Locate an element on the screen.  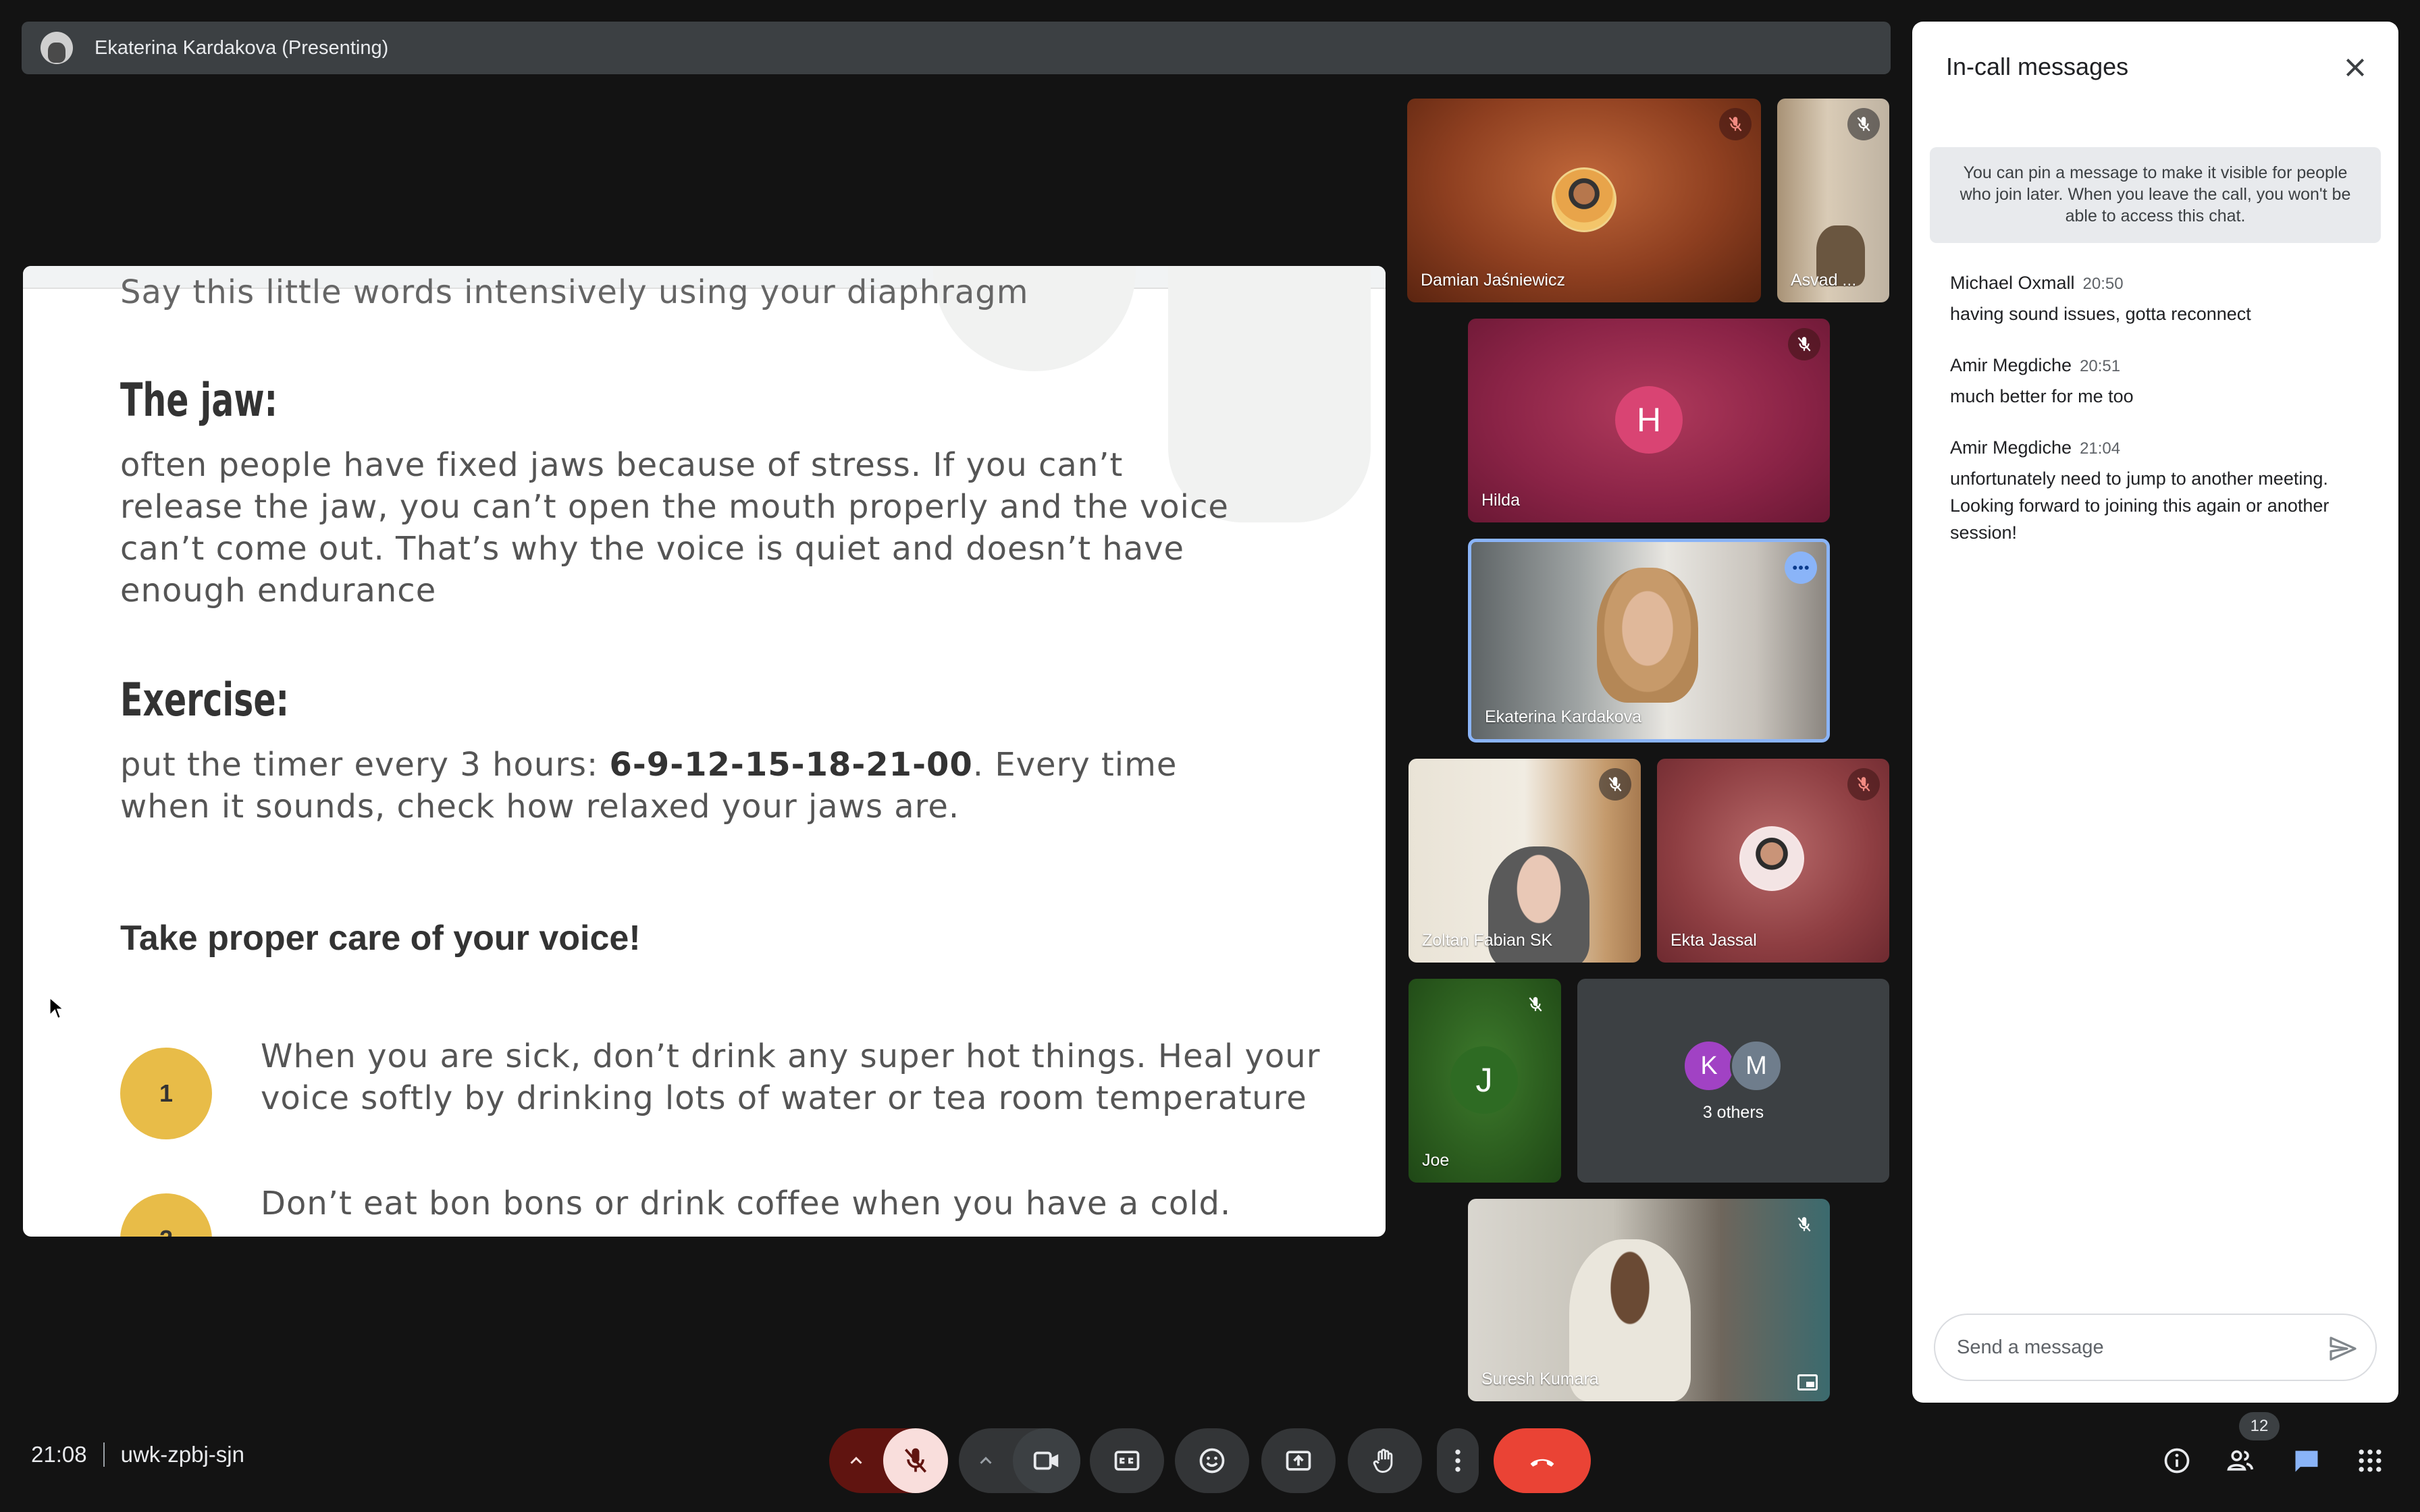
emoji-icon is located at coordinates (1212, 1461).